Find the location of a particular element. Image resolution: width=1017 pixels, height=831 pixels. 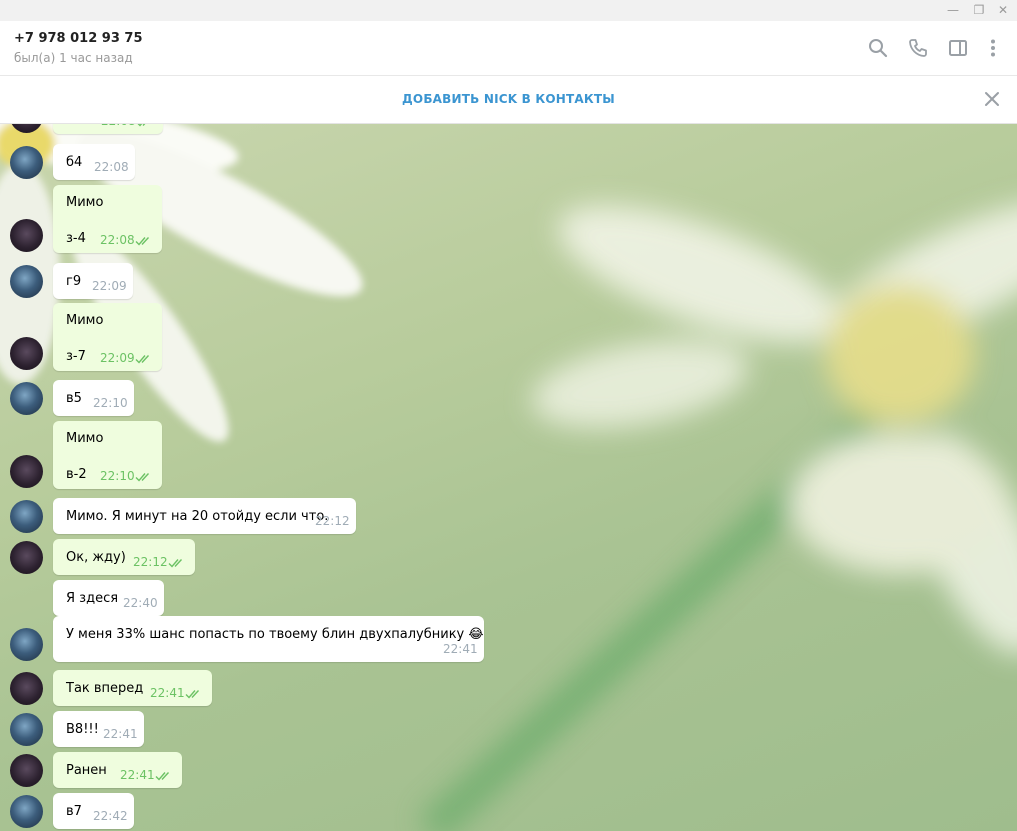

incoming-message: Я здеся 22:40 is located at coordinates (108, 598).